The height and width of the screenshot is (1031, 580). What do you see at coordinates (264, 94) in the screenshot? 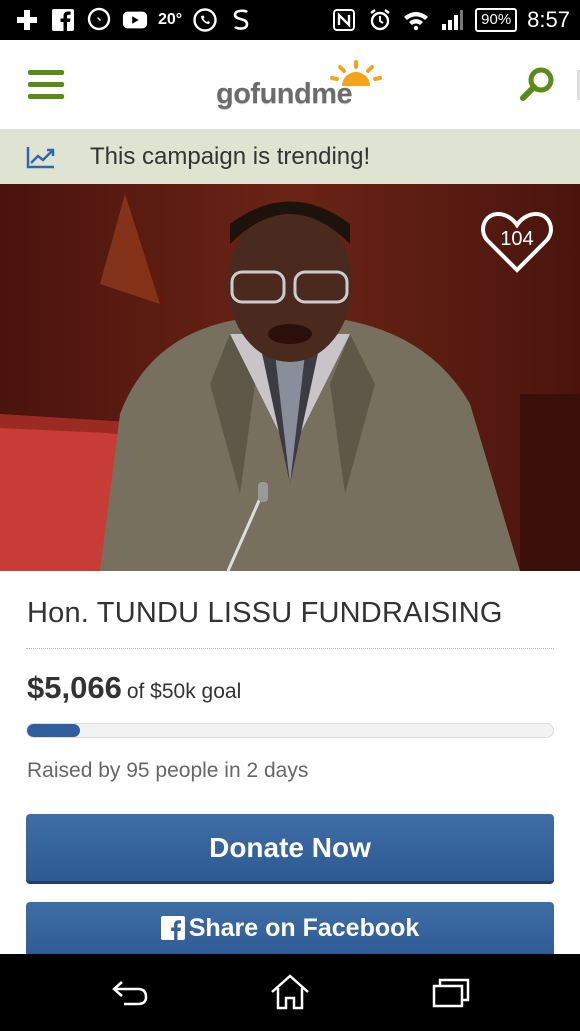
I see `logo-text-gofund: gofund` at bounding box center [264, 94].